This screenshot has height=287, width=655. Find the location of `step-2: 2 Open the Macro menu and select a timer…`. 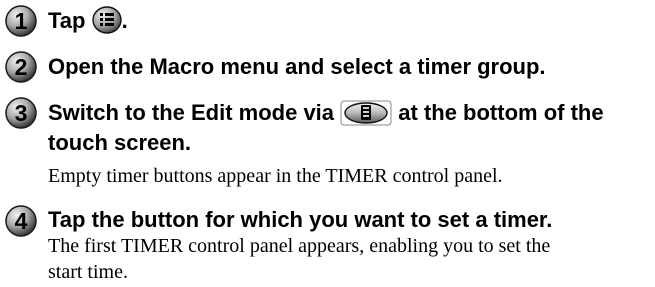

step-2: 2 Open the Macro menu and select a timer… is located at coordinates (328, 67).